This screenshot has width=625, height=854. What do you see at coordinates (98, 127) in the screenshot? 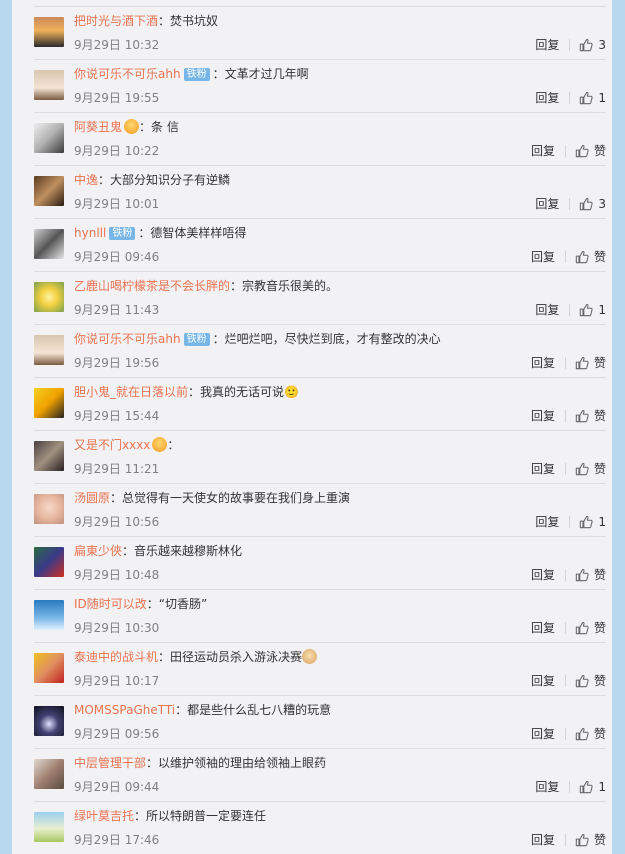
I see `username-link: 阿葵丑鬼` at bounding box center [98, 127].